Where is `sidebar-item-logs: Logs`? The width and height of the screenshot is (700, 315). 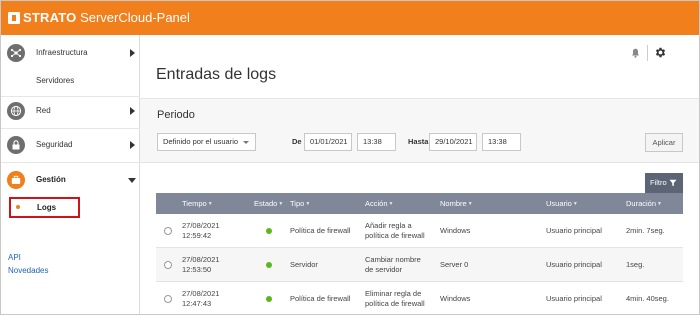
sidebar-item-logs: Logs is located at coordinates (44, 207).